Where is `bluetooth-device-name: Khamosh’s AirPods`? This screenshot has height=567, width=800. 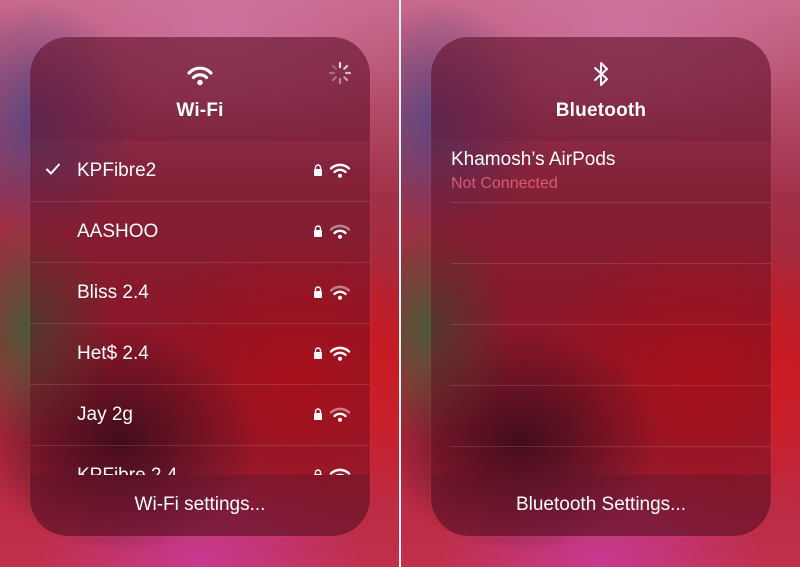 bluetooth-device-name: Khamosh’s AirPods is located at coordinates (533, 159).